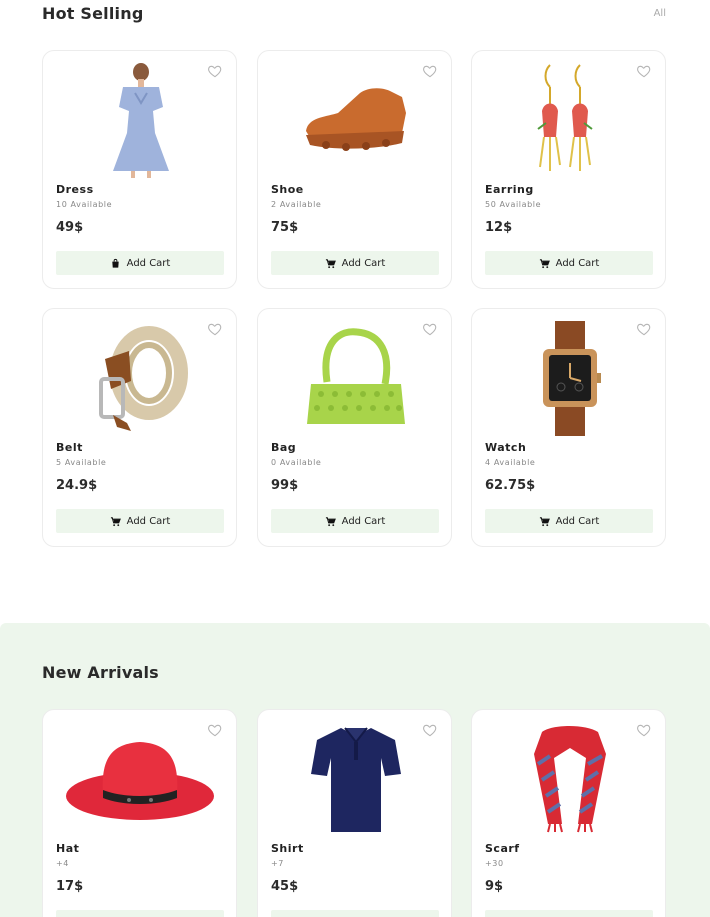 The height and width of the screenshot is (917, 710). I want to click on watch-image, so click(568, 378).